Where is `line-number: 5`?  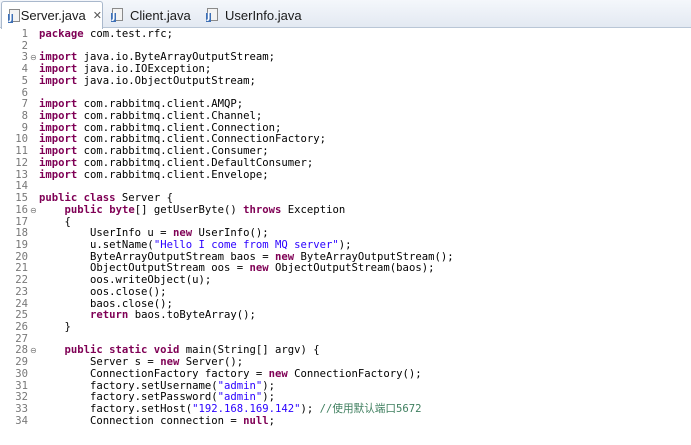 line-number: 5 is located at coordinates (24, 80).